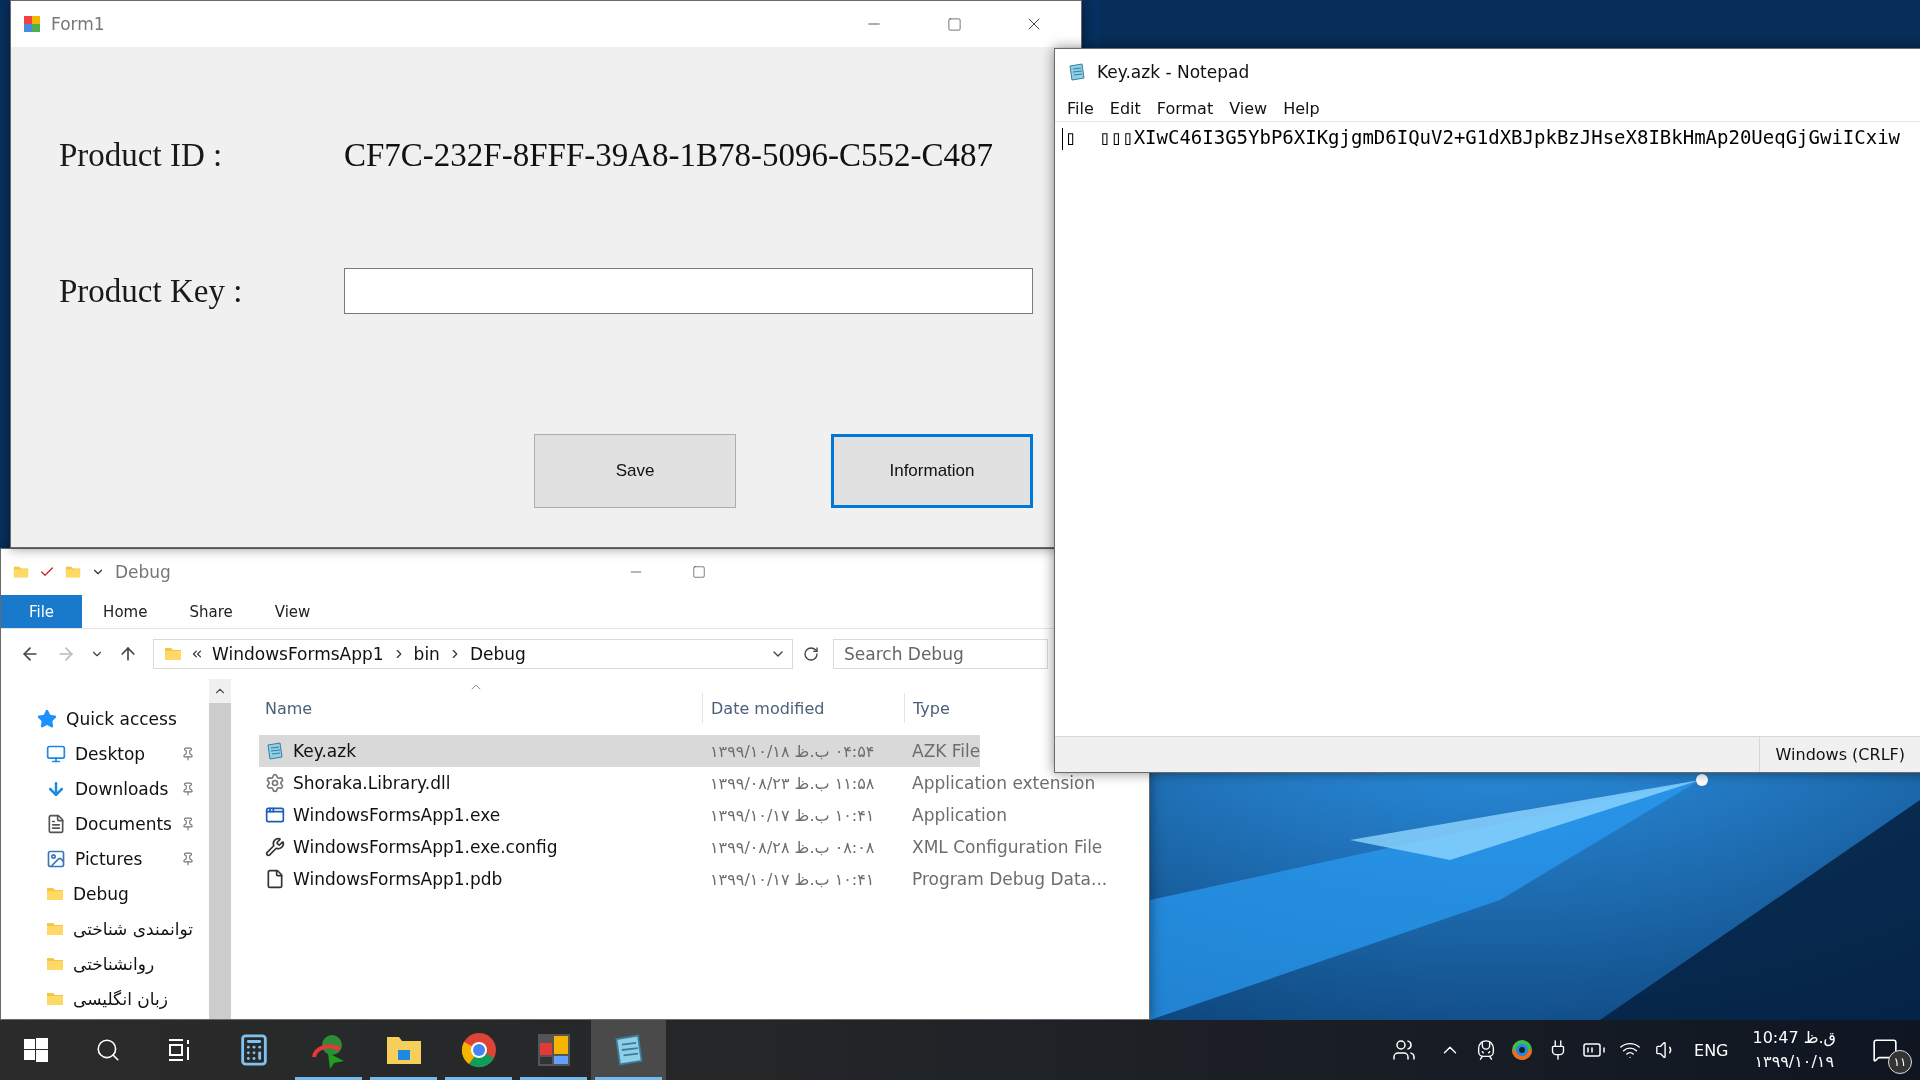 The height and width of the screenshot is (1080, 1920). What do you see at coordinates (298, 654) in the screenshot?
I see `breadcrumb: WindowsFormsApp1` at bounding box center [298, 654].